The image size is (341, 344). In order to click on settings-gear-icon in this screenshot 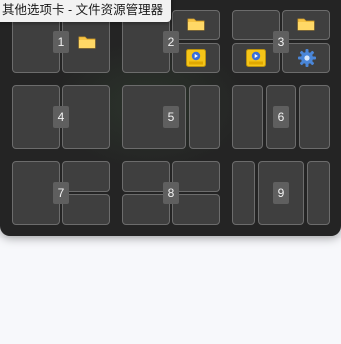, I will do `click(307, 58)`.